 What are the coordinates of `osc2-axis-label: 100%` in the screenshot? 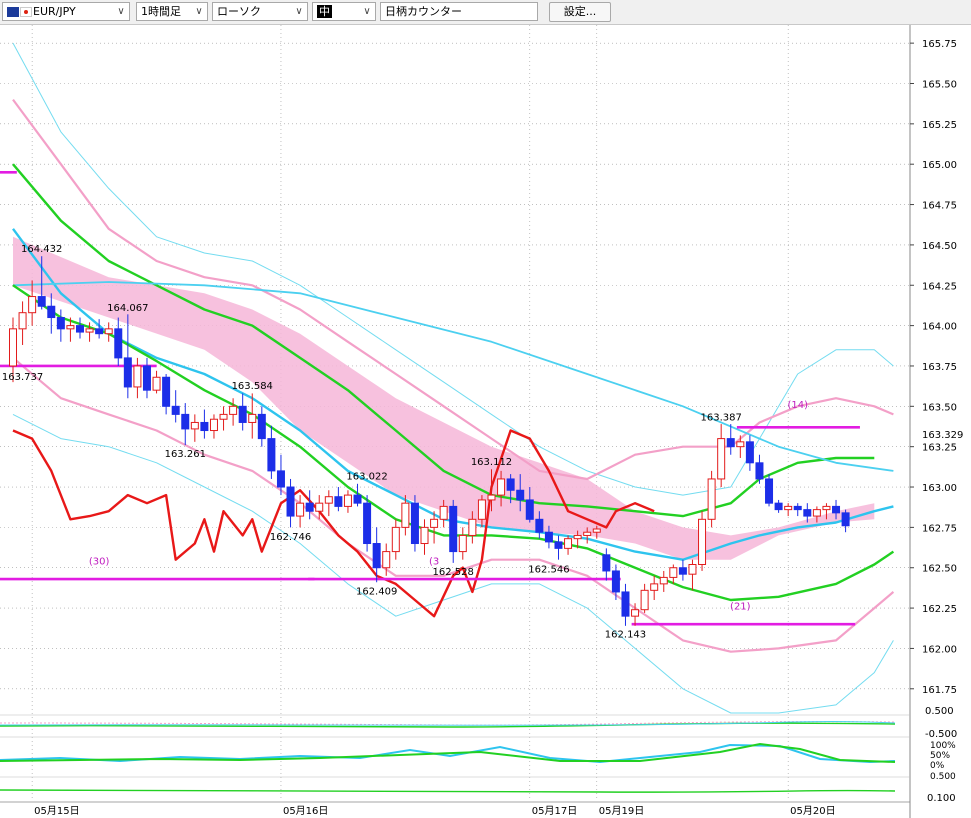 It's located at (943, 746).